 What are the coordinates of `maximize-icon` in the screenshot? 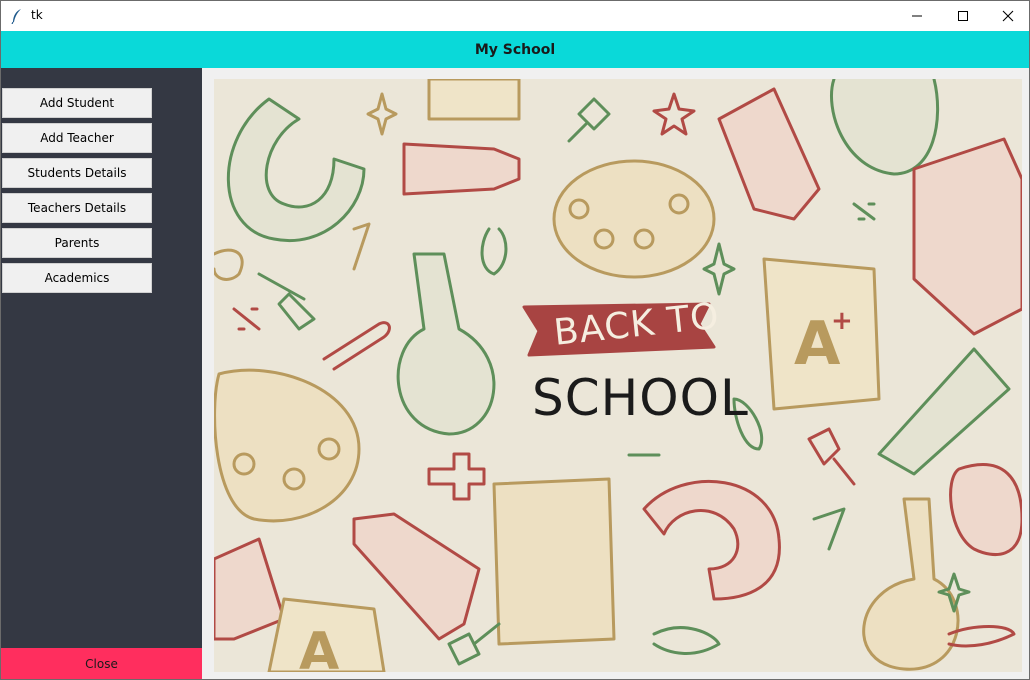 It's located at (963, 16).